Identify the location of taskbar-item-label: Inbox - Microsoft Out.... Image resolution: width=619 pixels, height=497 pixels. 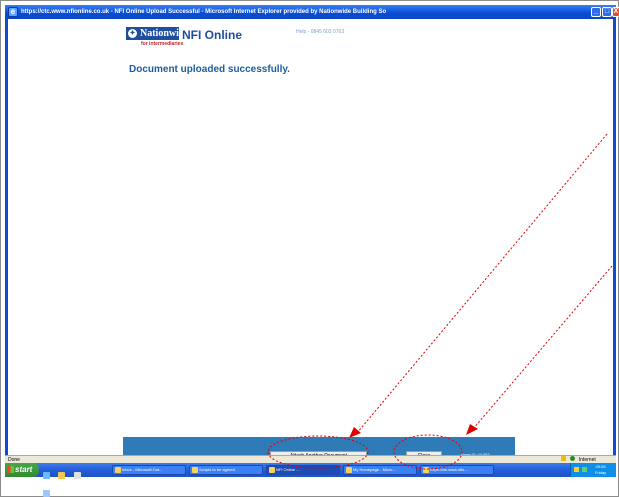
(142, 469).